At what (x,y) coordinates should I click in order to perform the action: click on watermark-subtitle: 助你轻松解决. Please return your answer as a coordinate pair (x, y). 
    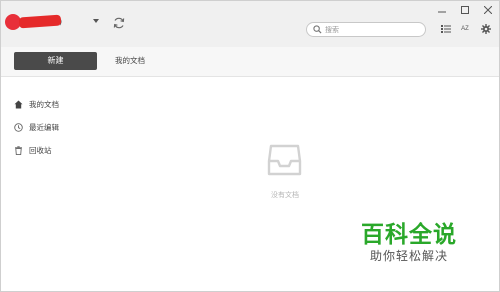
    Looking at the image, I should click on (408, 256).